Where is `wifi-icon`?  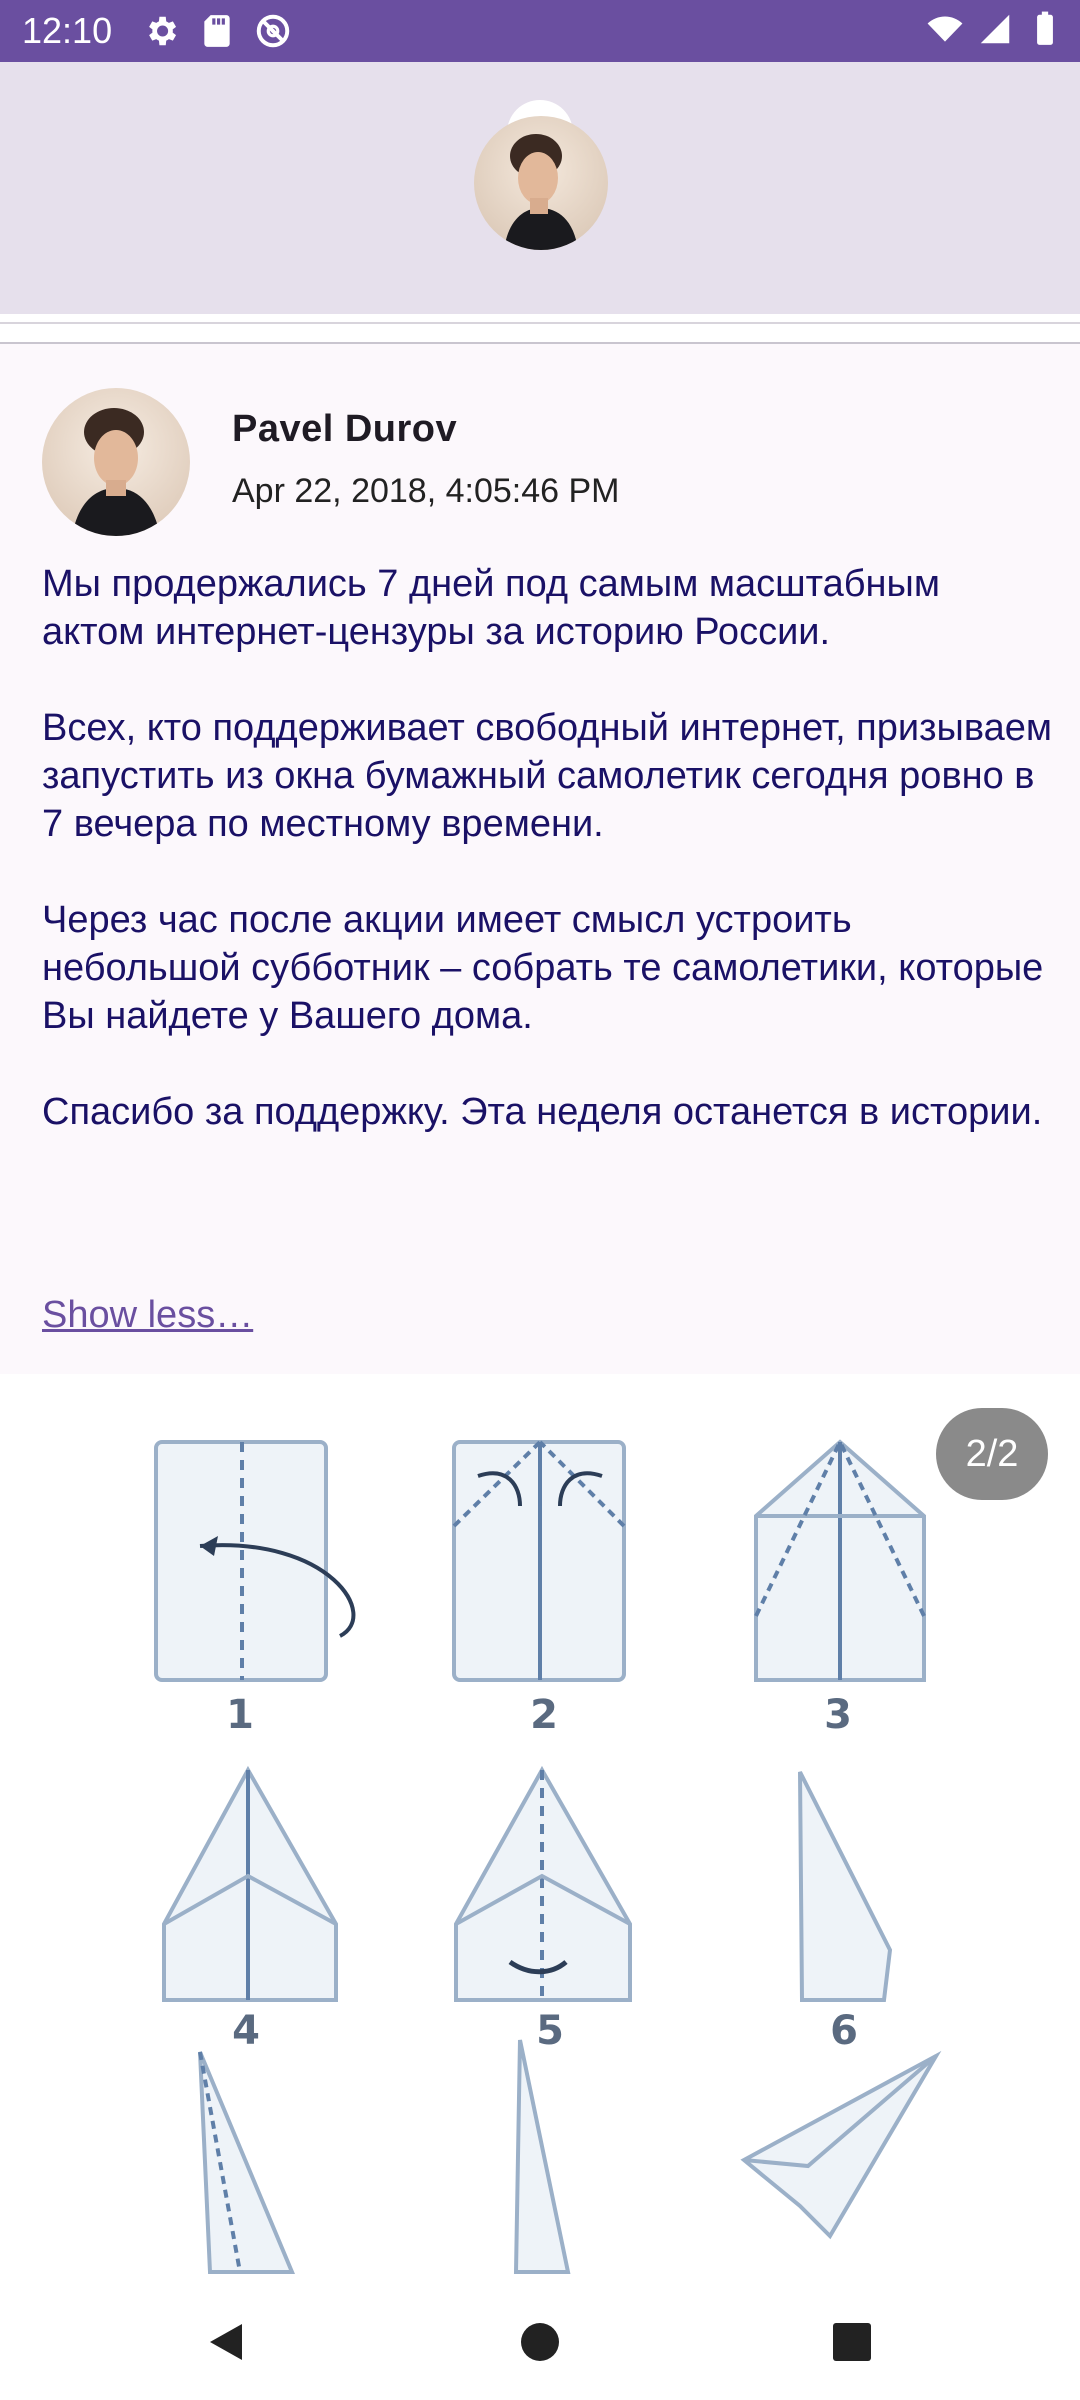 wifi-icon is located at coordinates (945, 29).